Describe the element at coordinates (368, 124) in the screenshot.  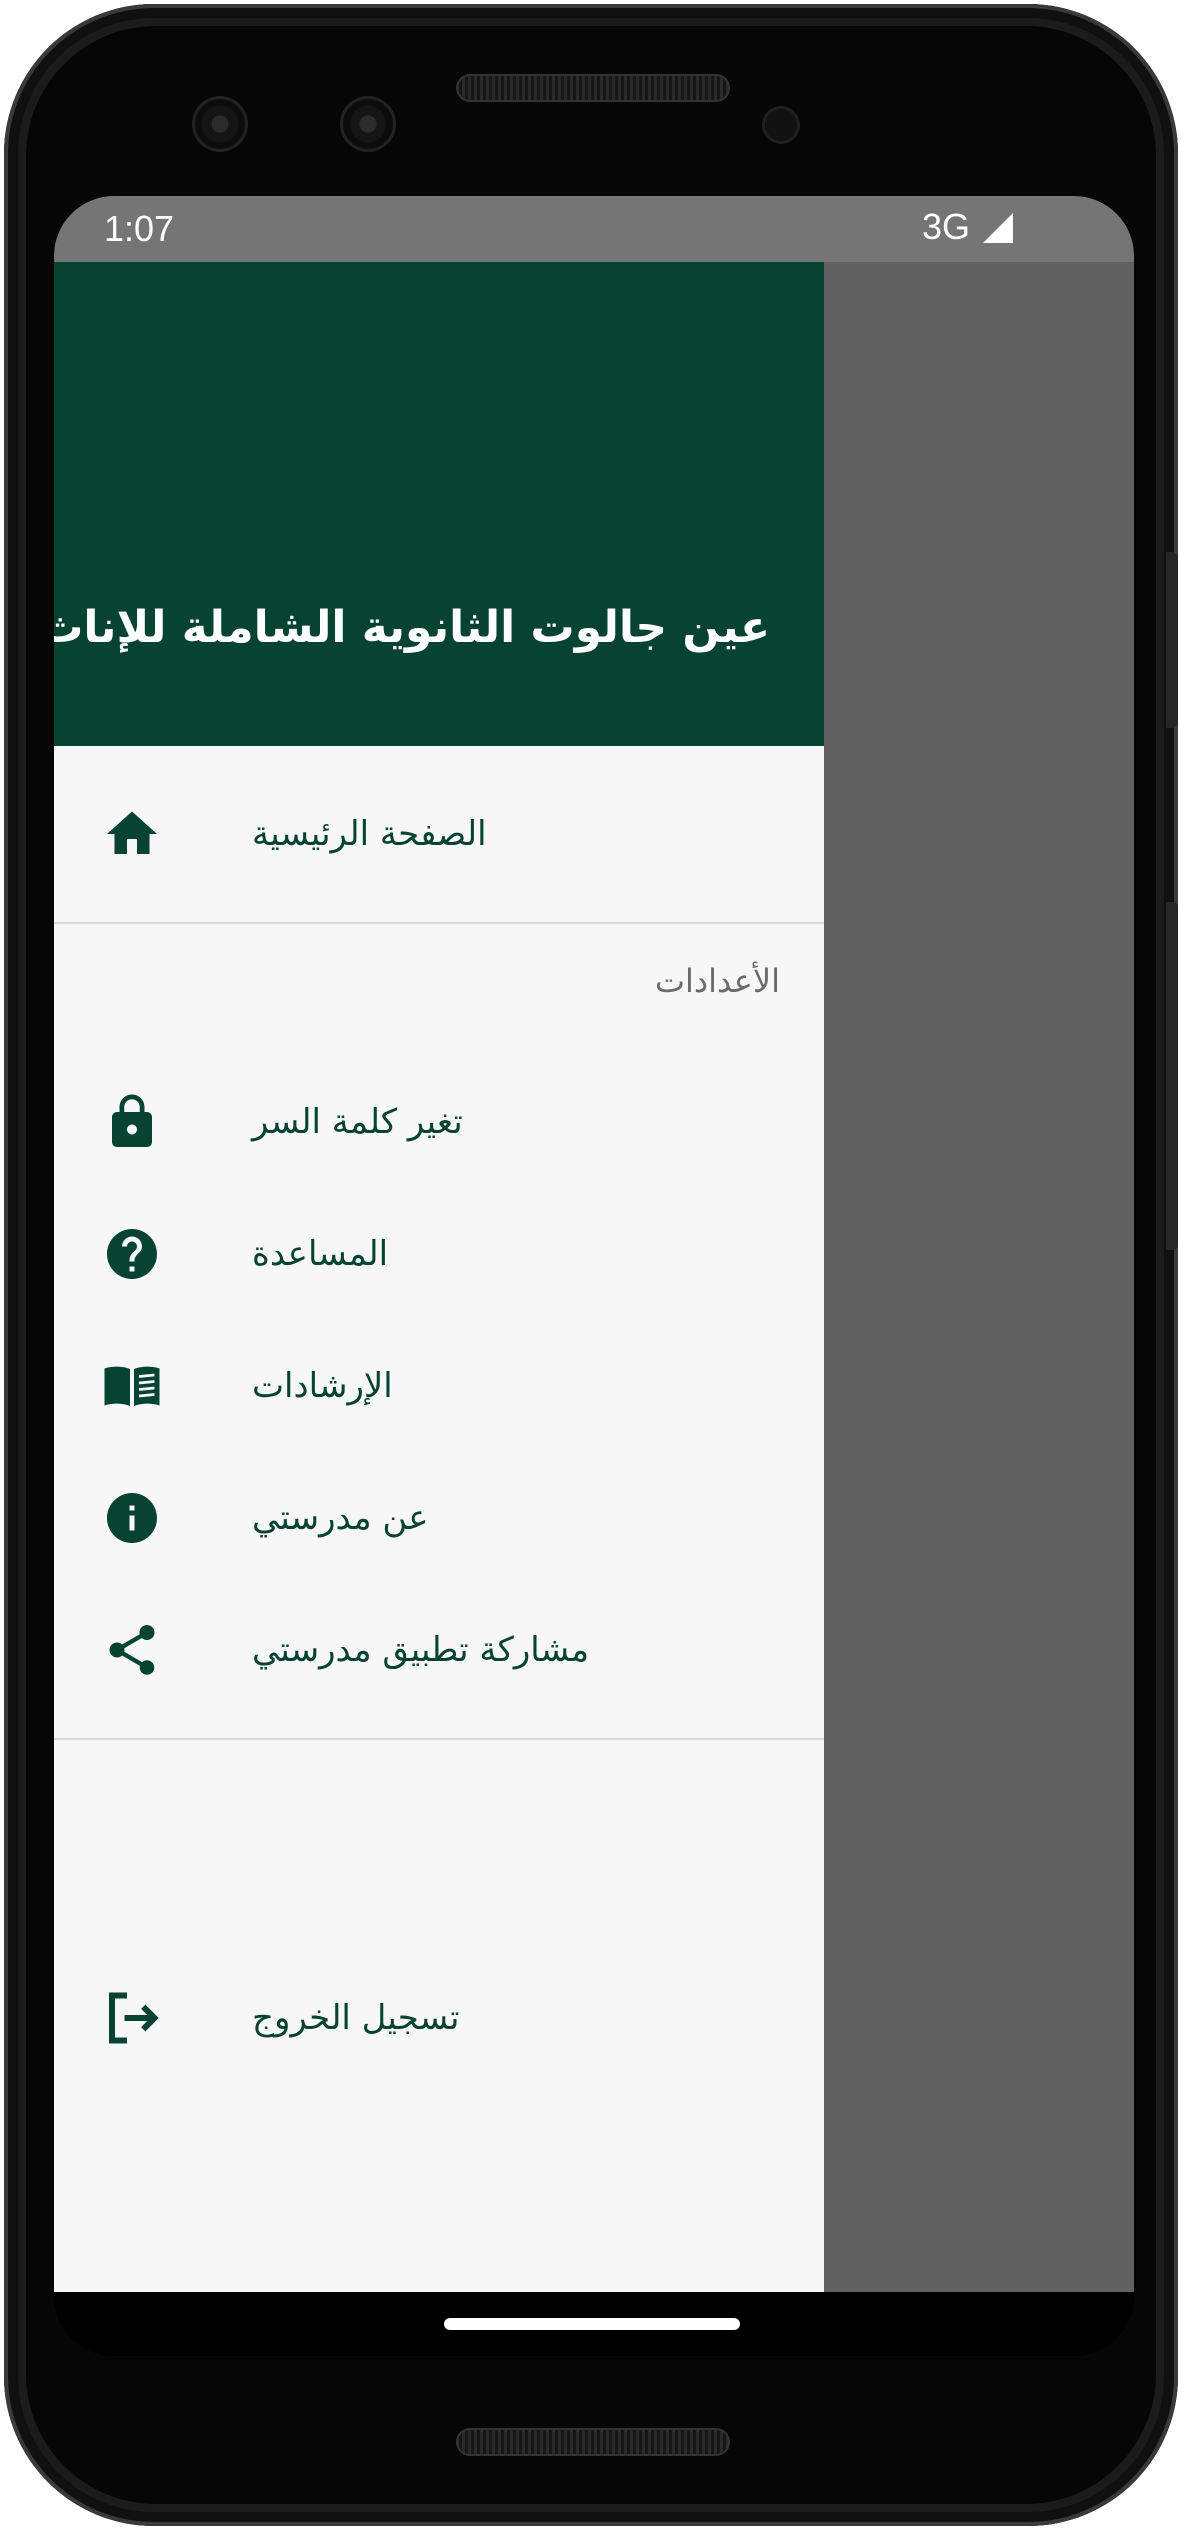
I see `front-camera-secondary` at that location.